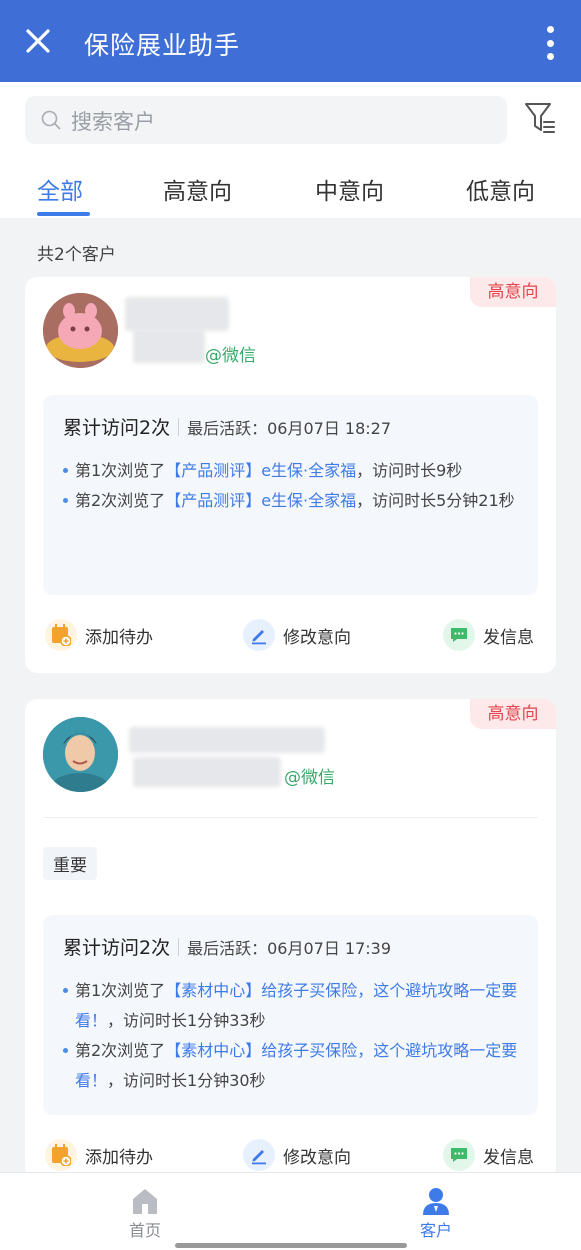 Image resolution: width=581 pixels, height=1250 pixels. I want to click on filter-icon, so click(540, 118).